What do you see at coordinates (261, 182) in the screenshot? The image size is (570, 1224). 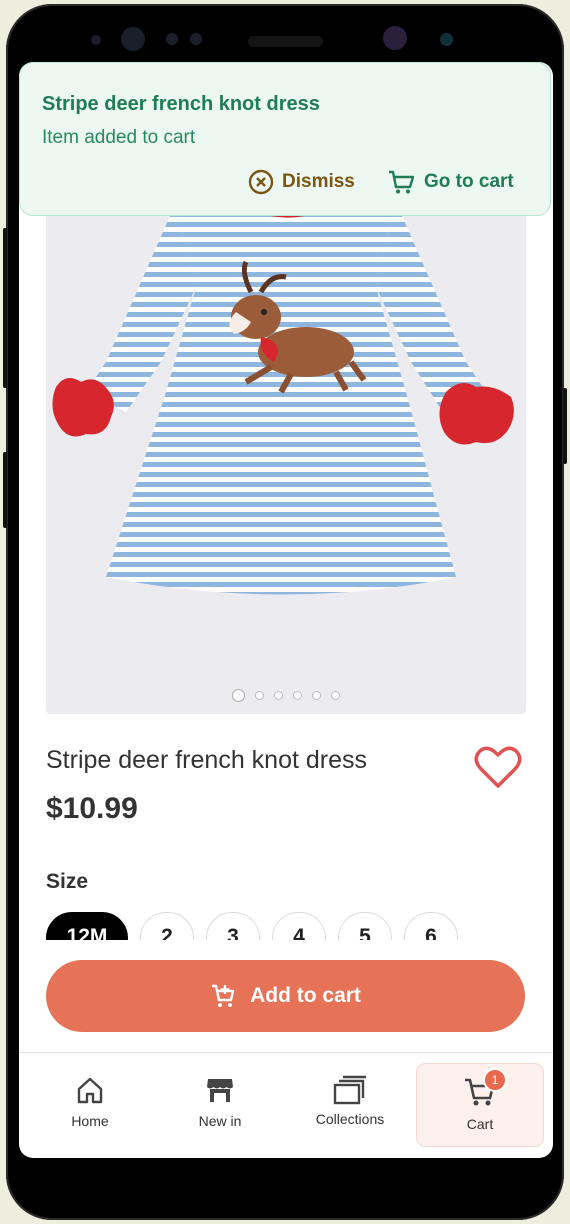 I see `close-circle-icon` at bounding box center [261, 182].